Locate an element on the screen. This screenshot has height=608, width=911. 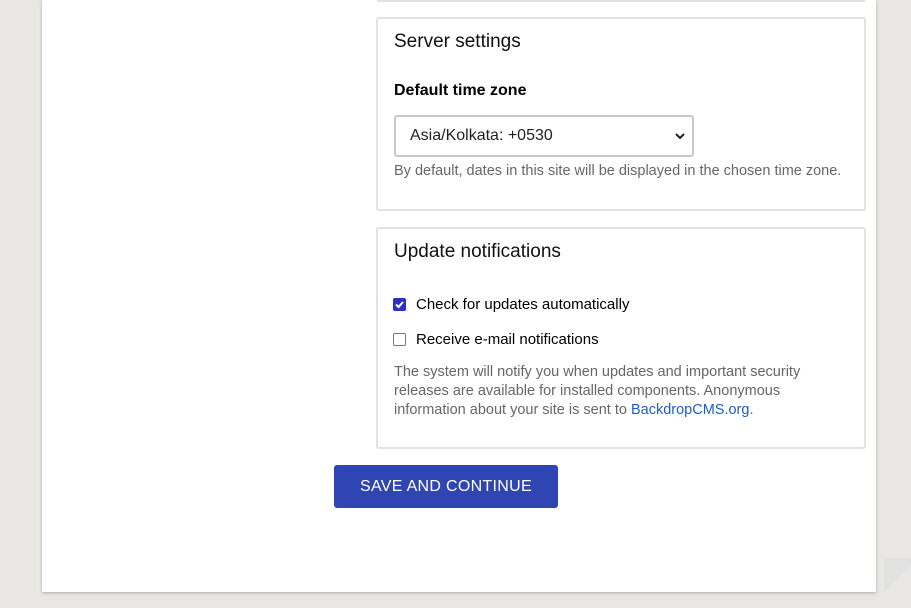
check-updates-checkbox is located at coordinates (399, 304).